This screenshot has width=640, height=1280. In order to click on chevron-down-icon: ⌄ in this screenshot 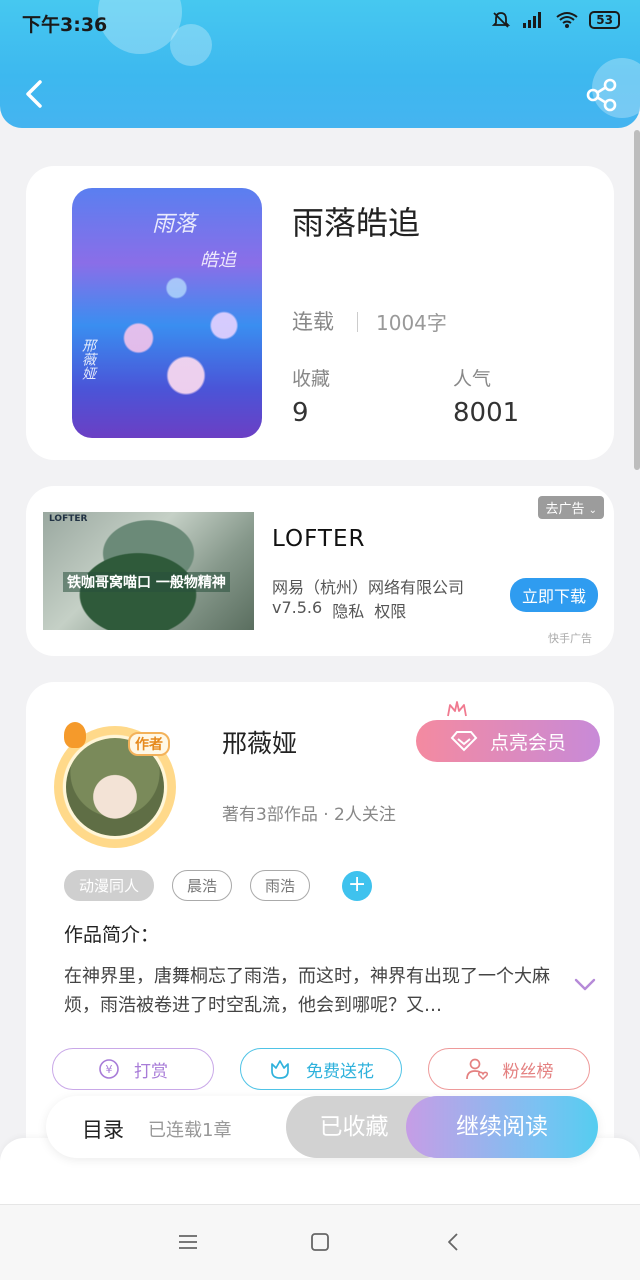, I will do `click(592, 510)`.